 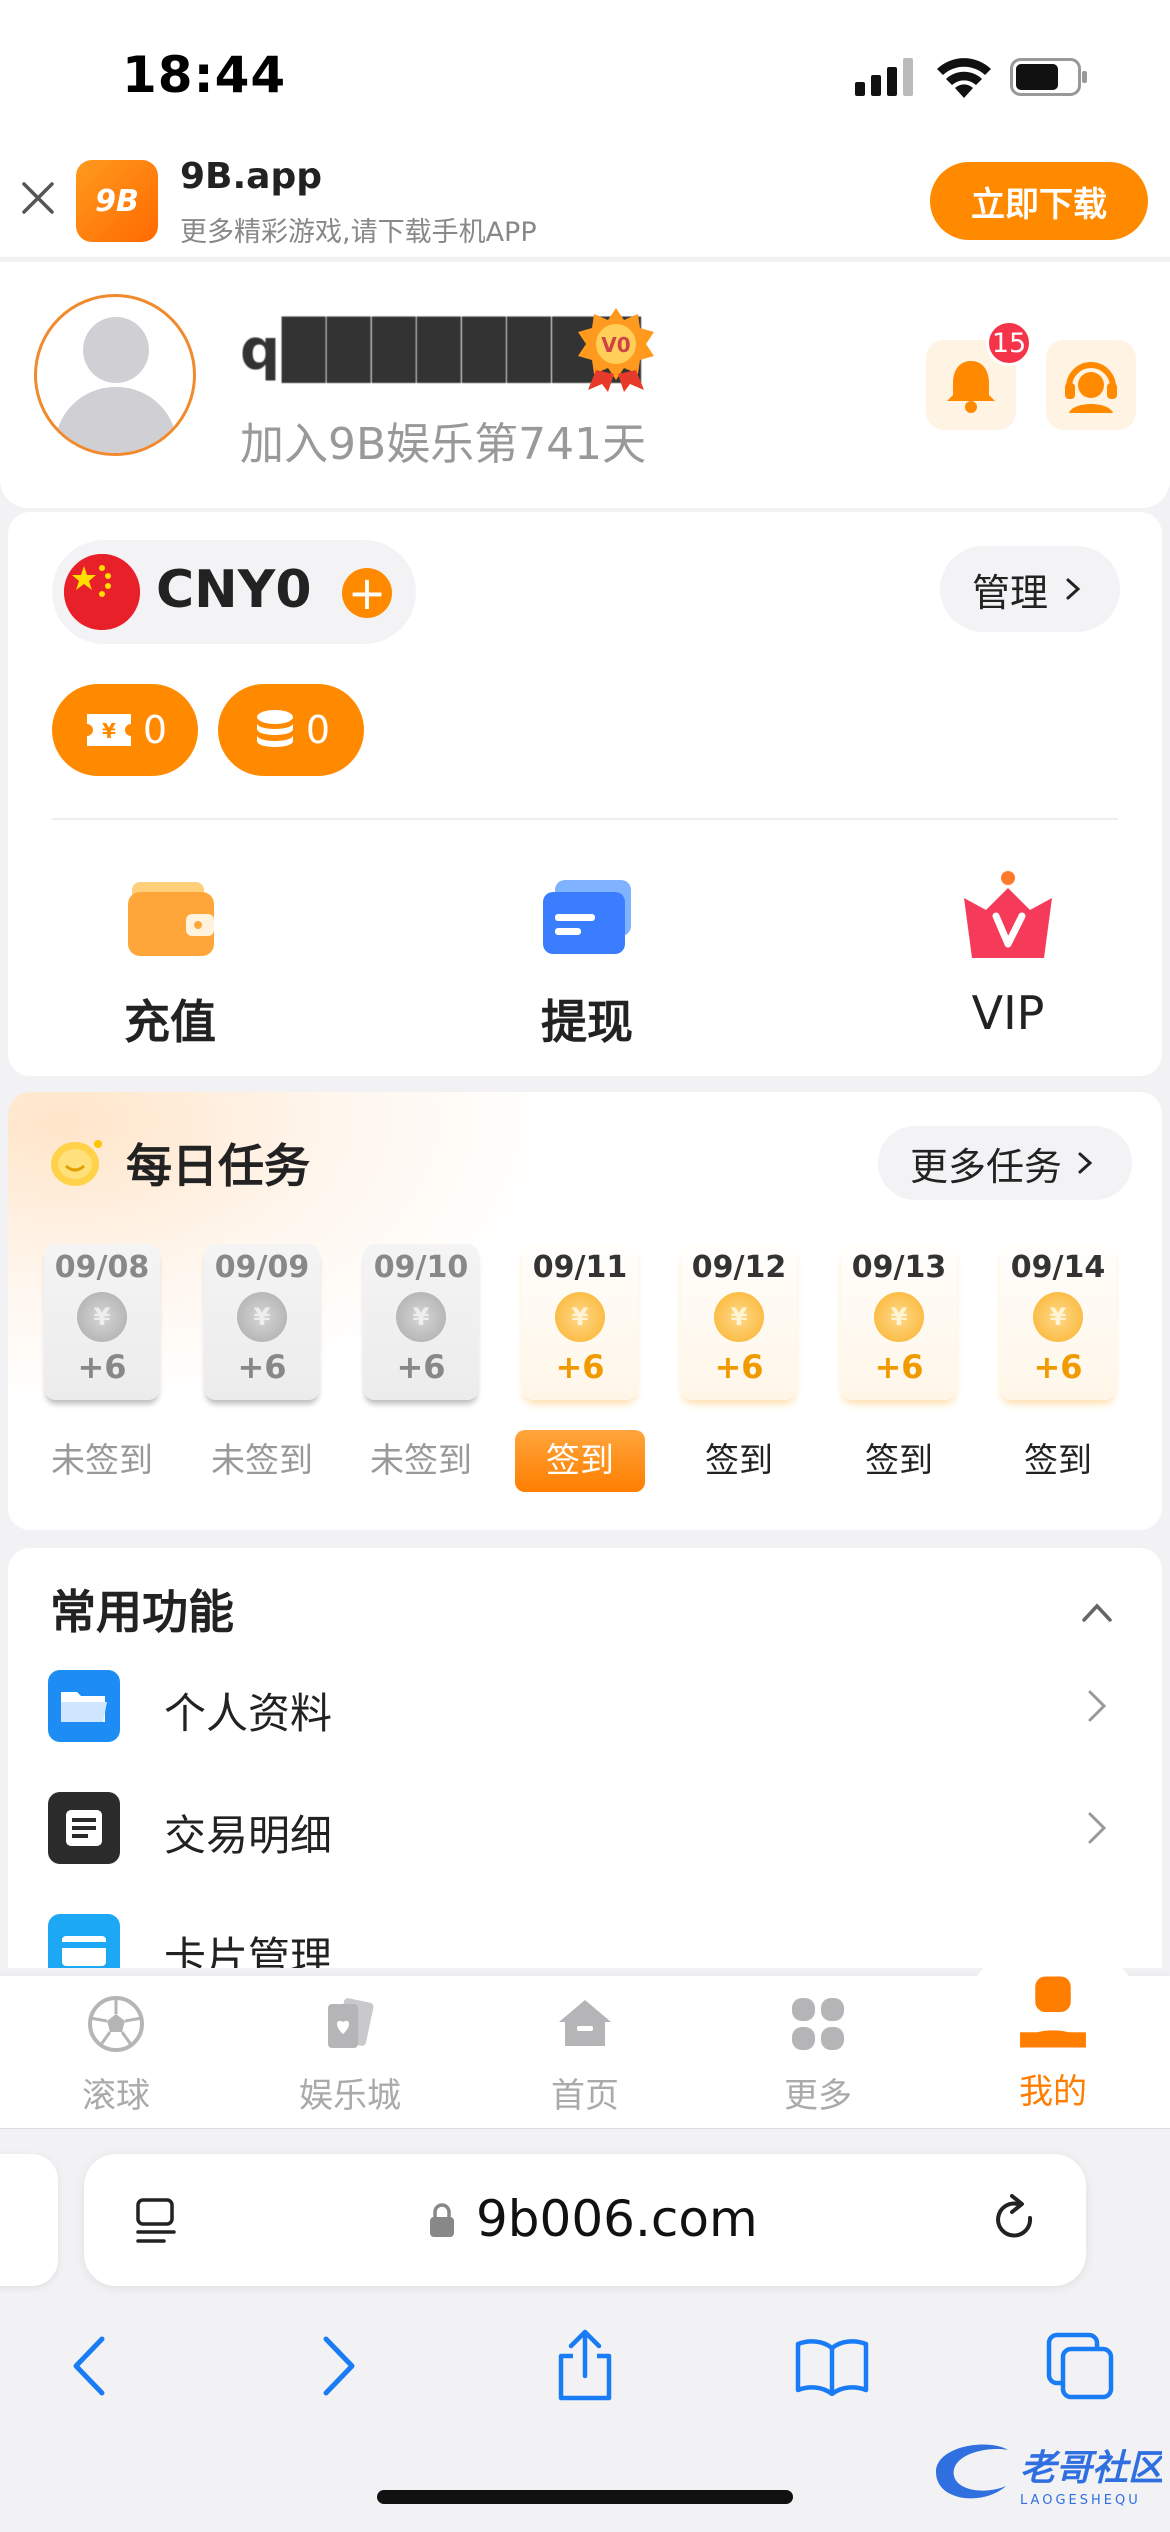 I want to click on notification-count-badge: 15, so click(x=1009, y=343).